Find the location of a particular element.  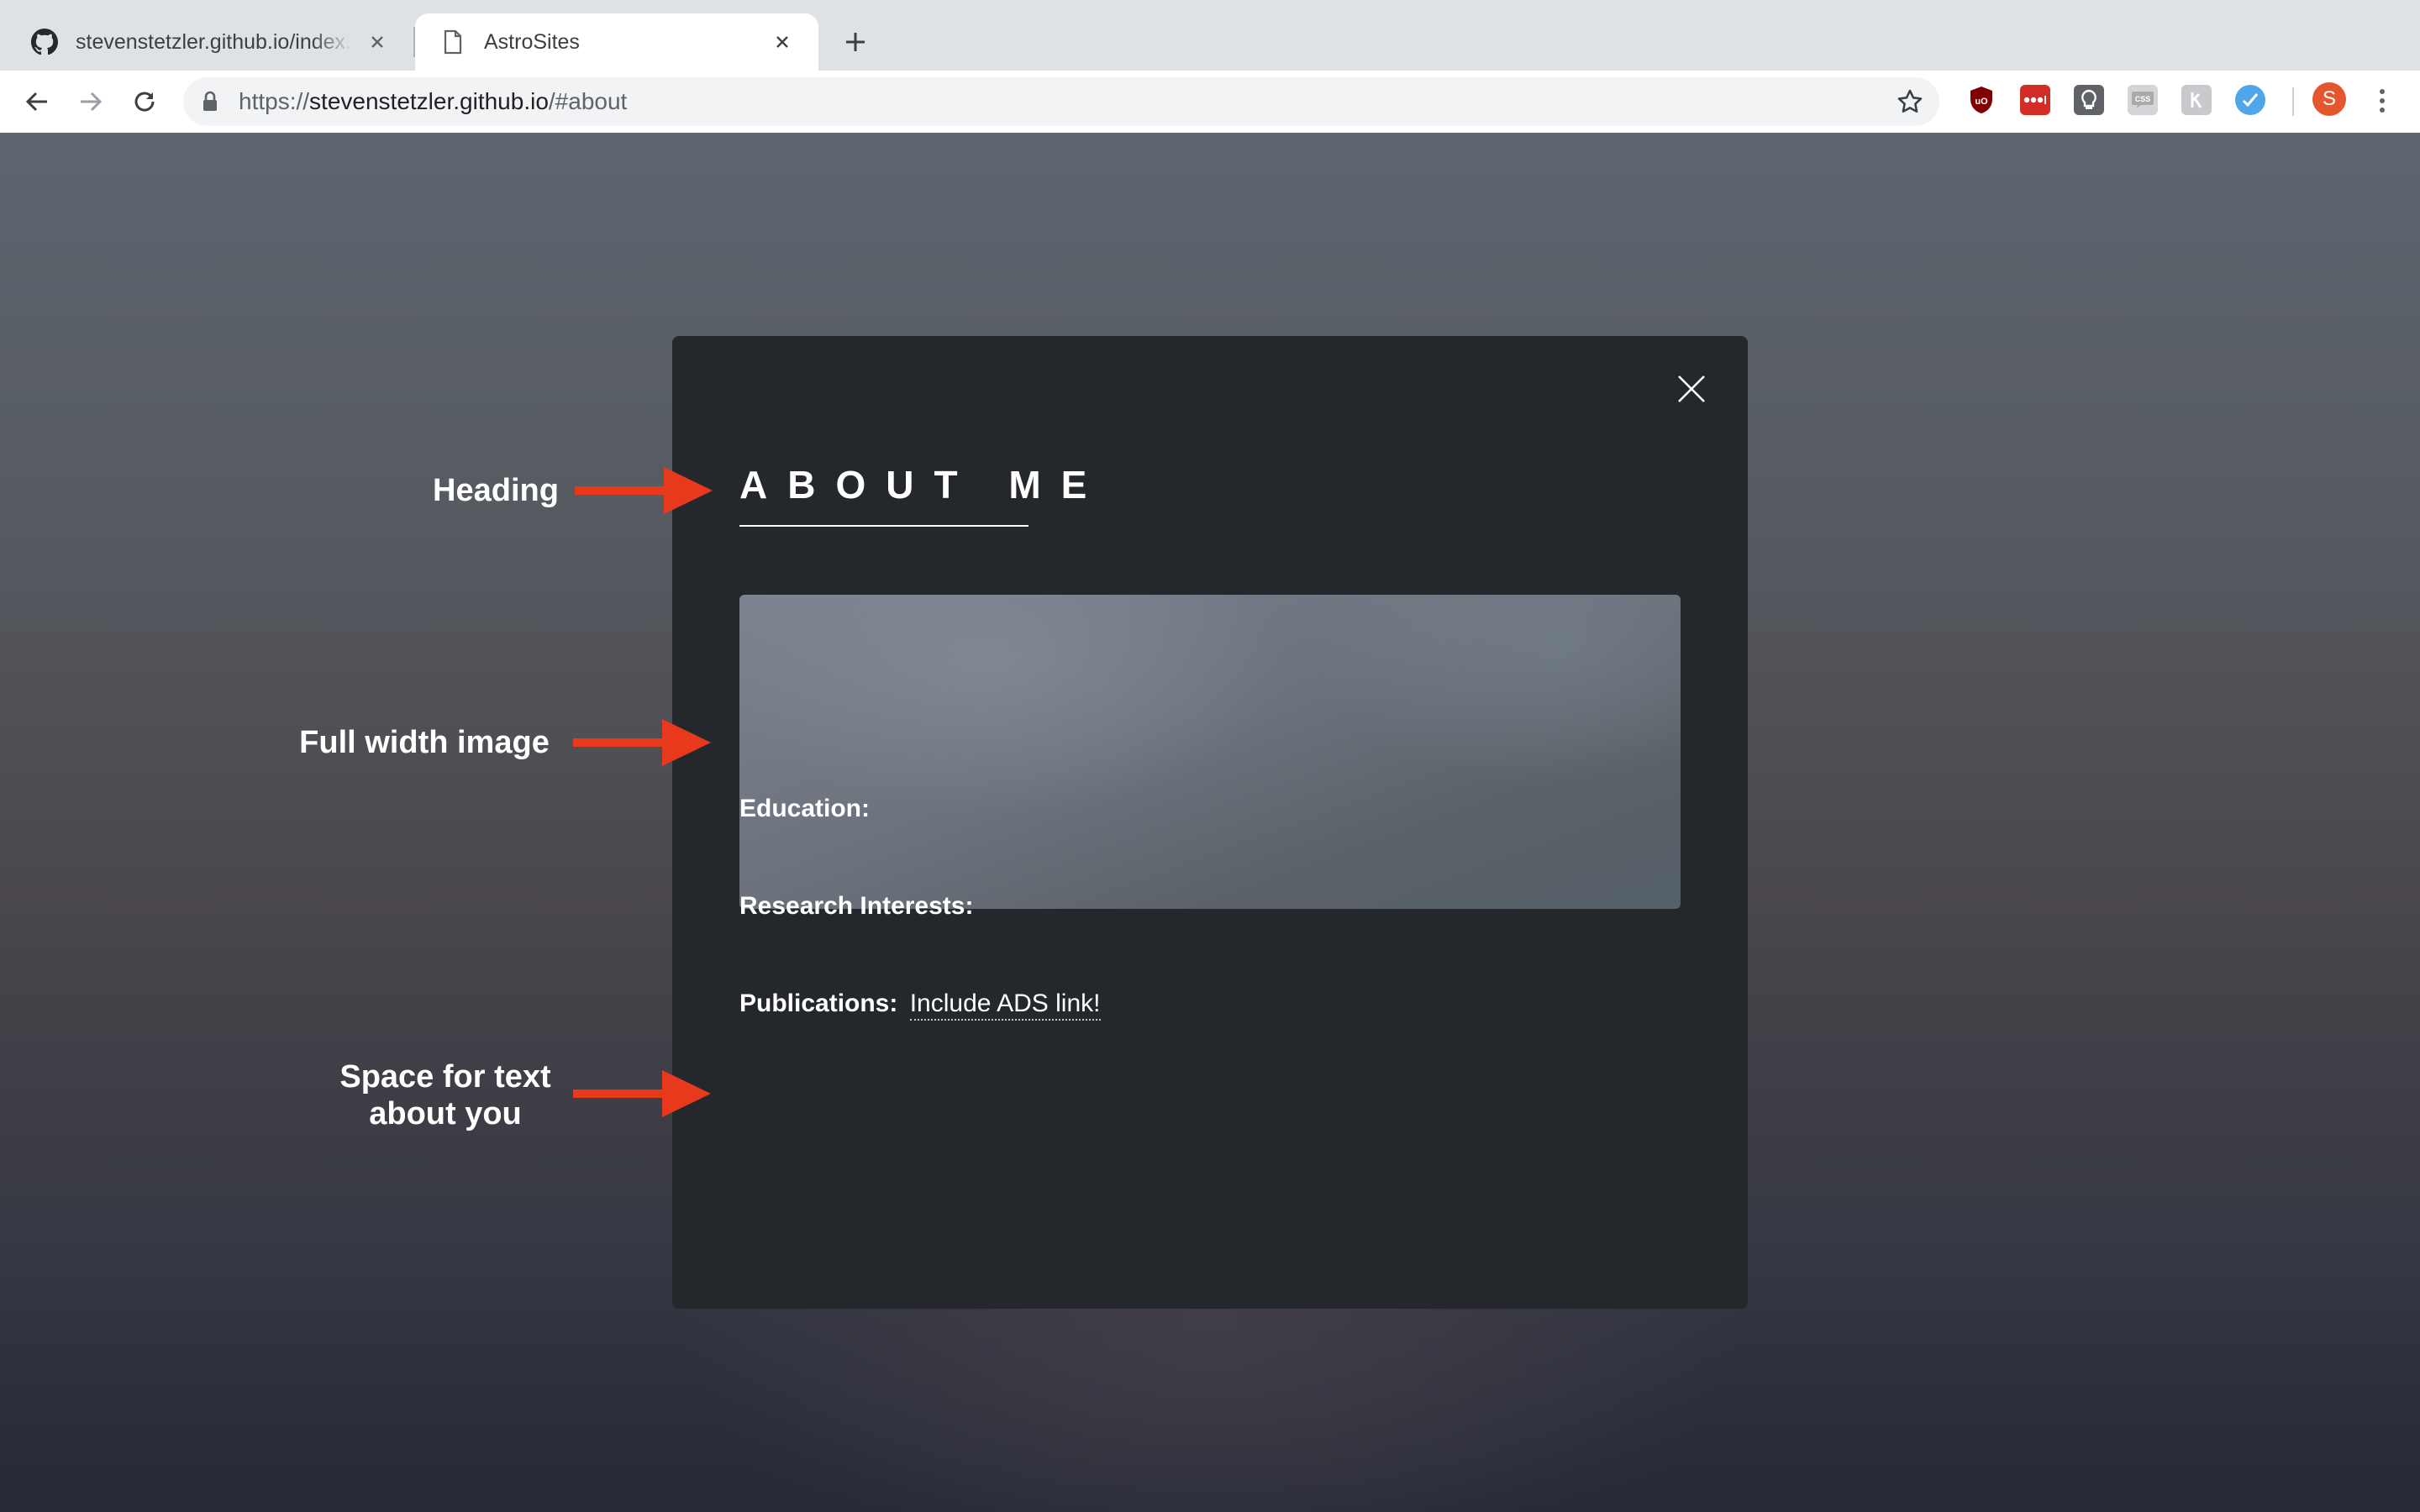

education-line: Education: is located at coordinates (804, 809).